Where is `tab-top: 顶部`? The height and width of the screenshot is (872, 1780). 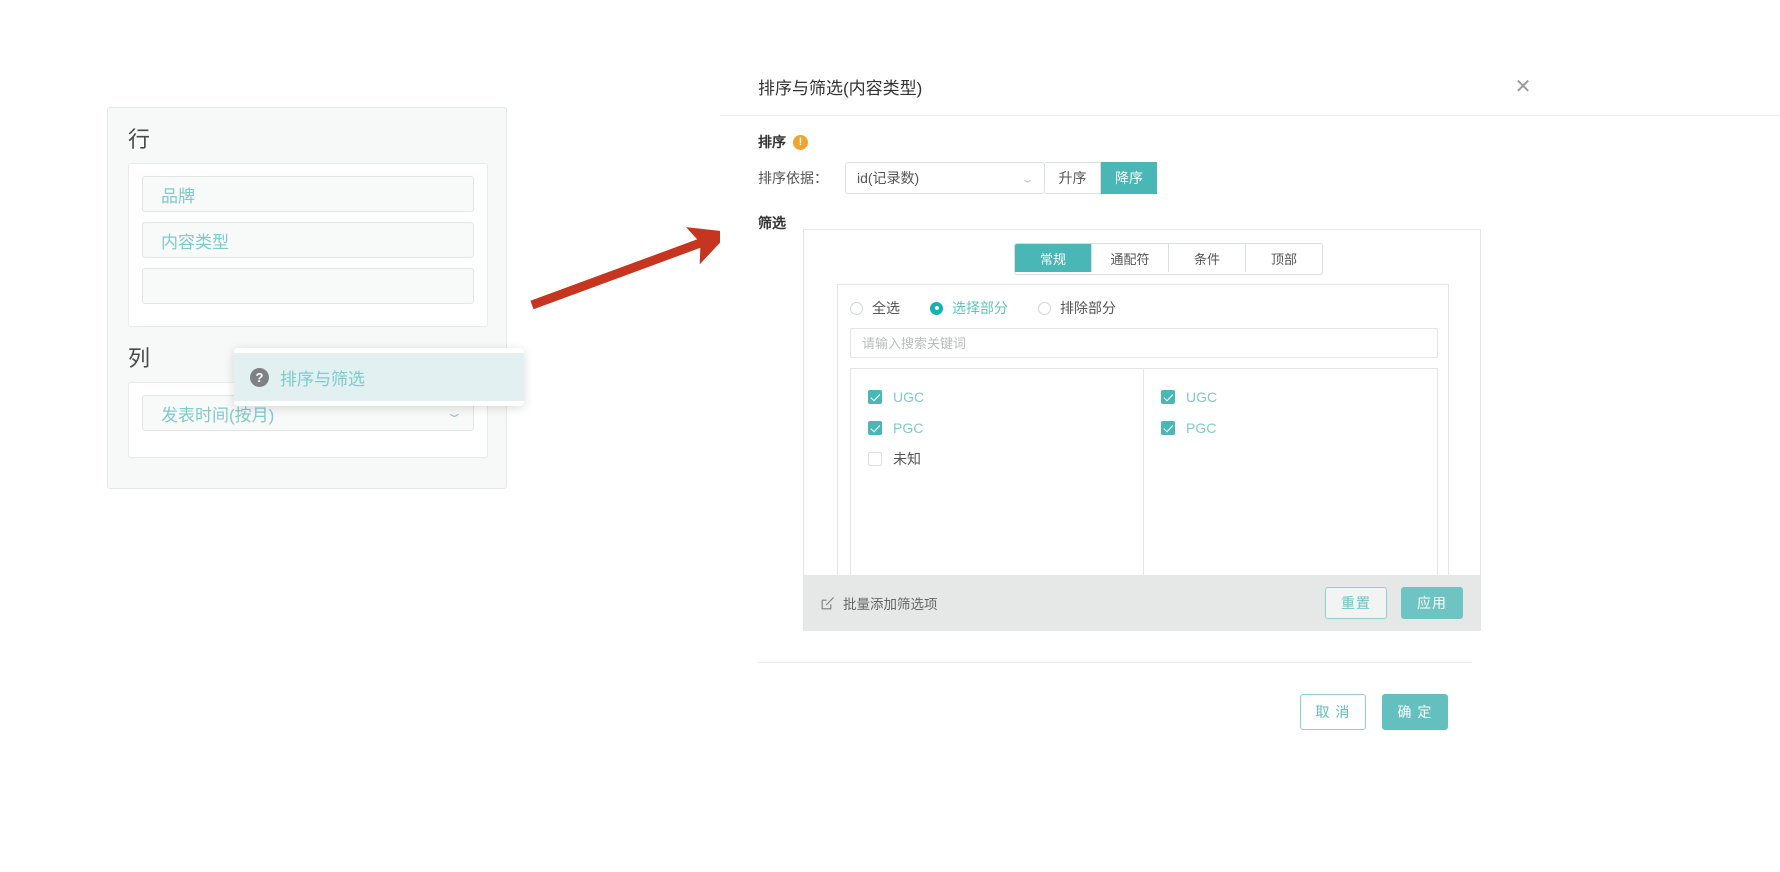
tab-top: 顶部 is located at coordinates (1284, 258).